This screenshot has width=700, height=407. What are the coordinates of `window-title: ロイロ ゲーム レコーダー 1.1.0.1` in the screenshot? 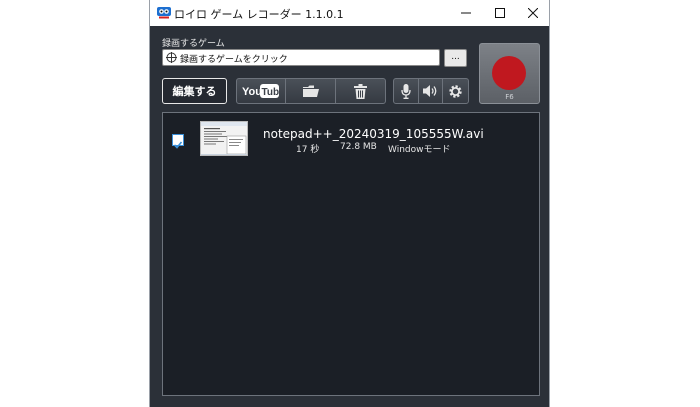 It's located at (259, 14).